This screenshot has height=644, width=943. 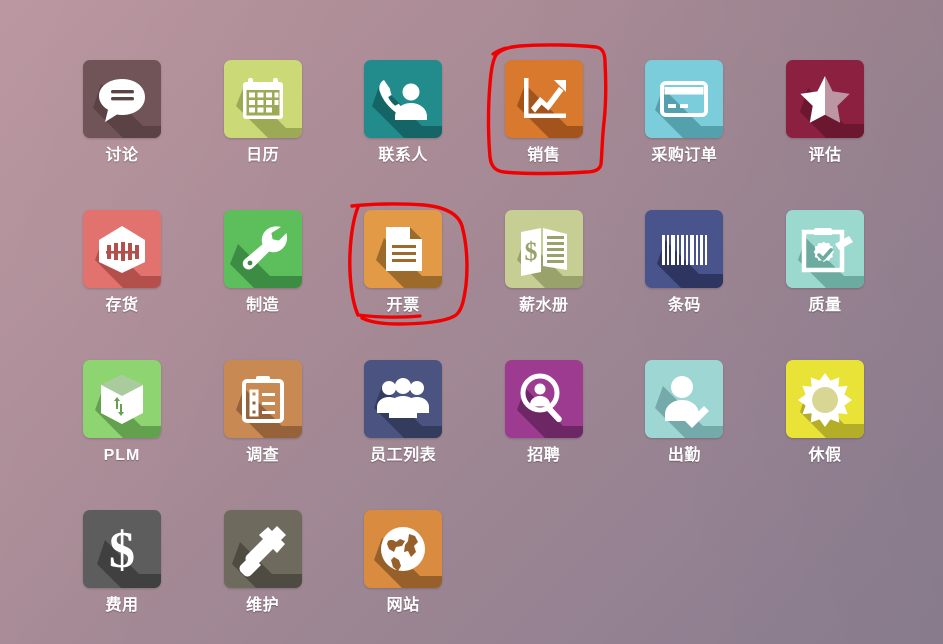 What do you see at coordinates (825, 305) in the screenshot?
I see `app-tile-label: 质量` at bounding box center [825, 305].